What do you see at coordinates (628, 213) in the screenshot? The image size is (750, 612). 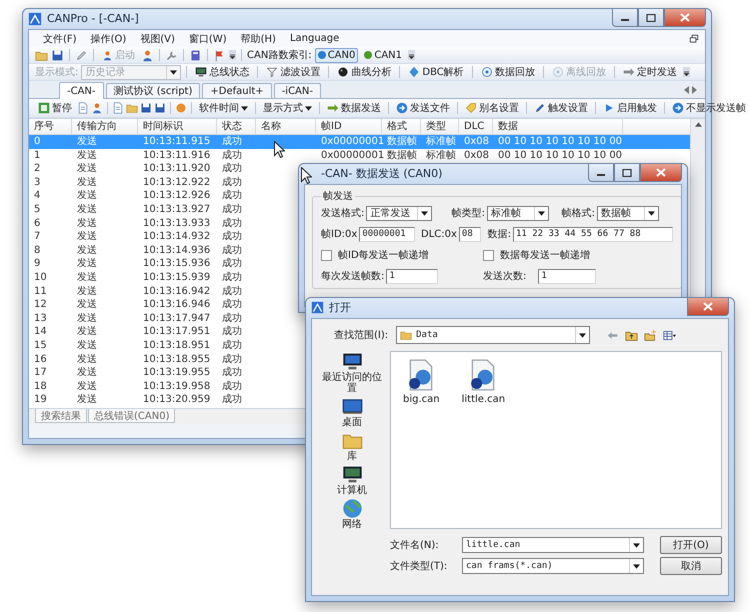 I see `select-field: 数据帧` at bounding box center [628, 213].